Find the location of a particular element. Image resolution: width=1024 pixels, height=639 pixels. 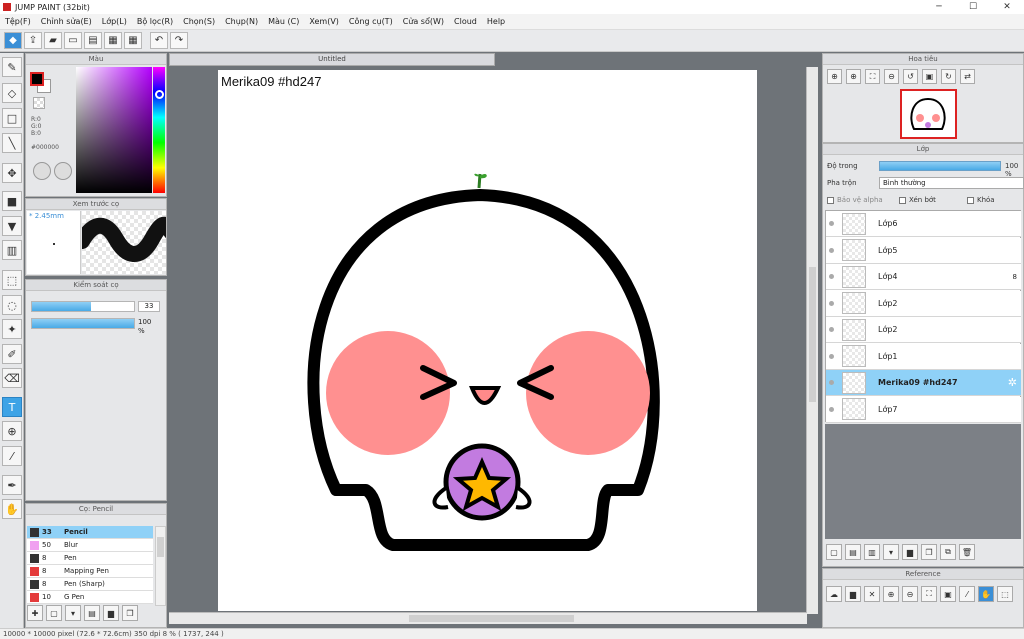

eyedropper-tool-icon: ⁄ is located at coordinates (12, 456).